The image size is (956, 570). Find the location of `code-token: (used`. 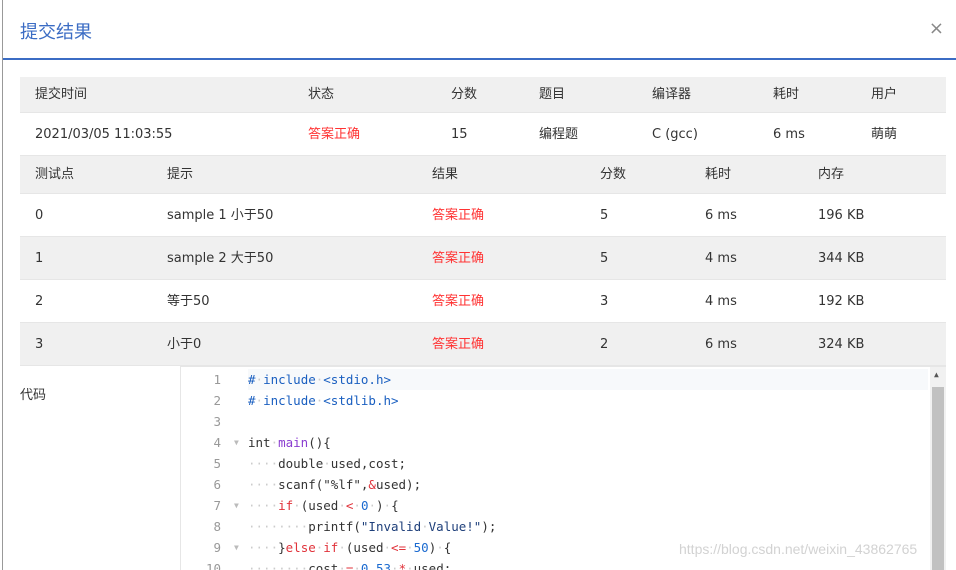

code-token: (used is located at coordinates (364, 547).